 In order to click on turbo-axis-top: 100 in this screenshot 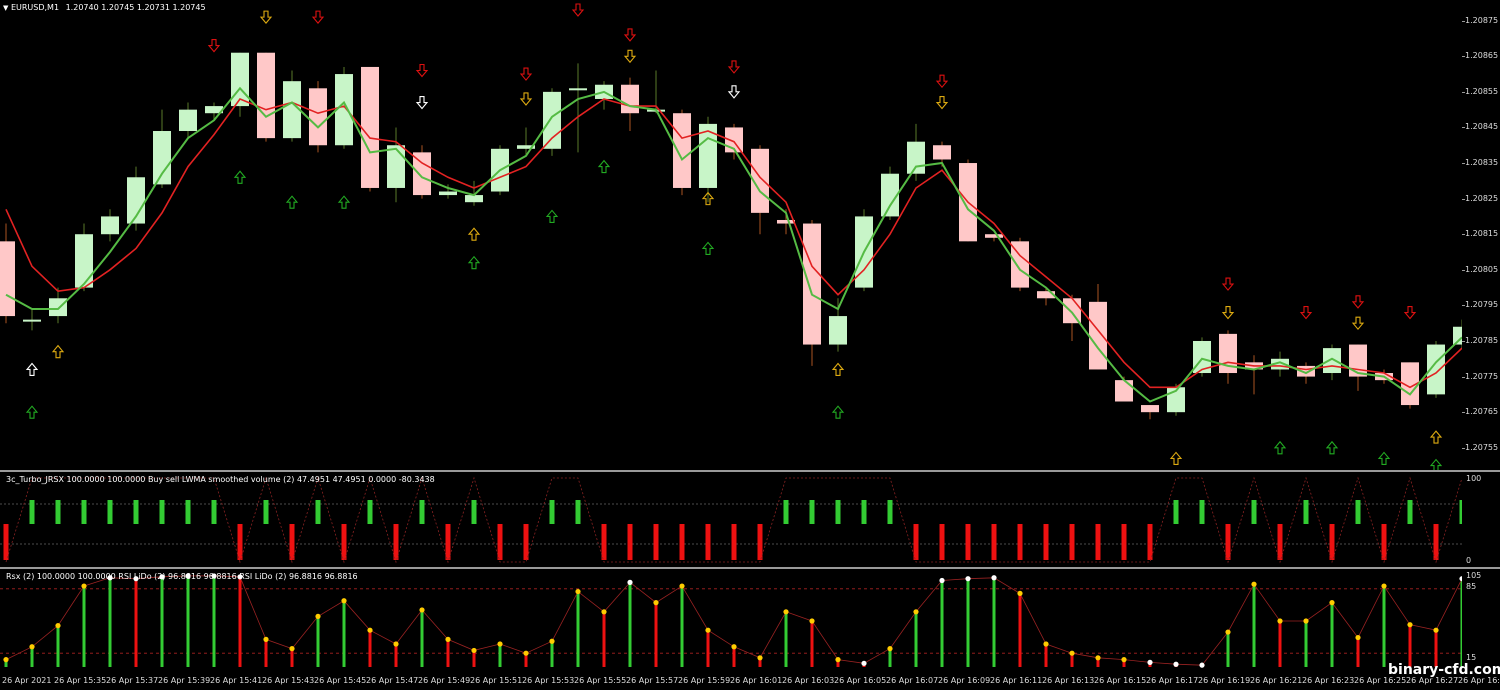, I will do `click(1474, 478)`.